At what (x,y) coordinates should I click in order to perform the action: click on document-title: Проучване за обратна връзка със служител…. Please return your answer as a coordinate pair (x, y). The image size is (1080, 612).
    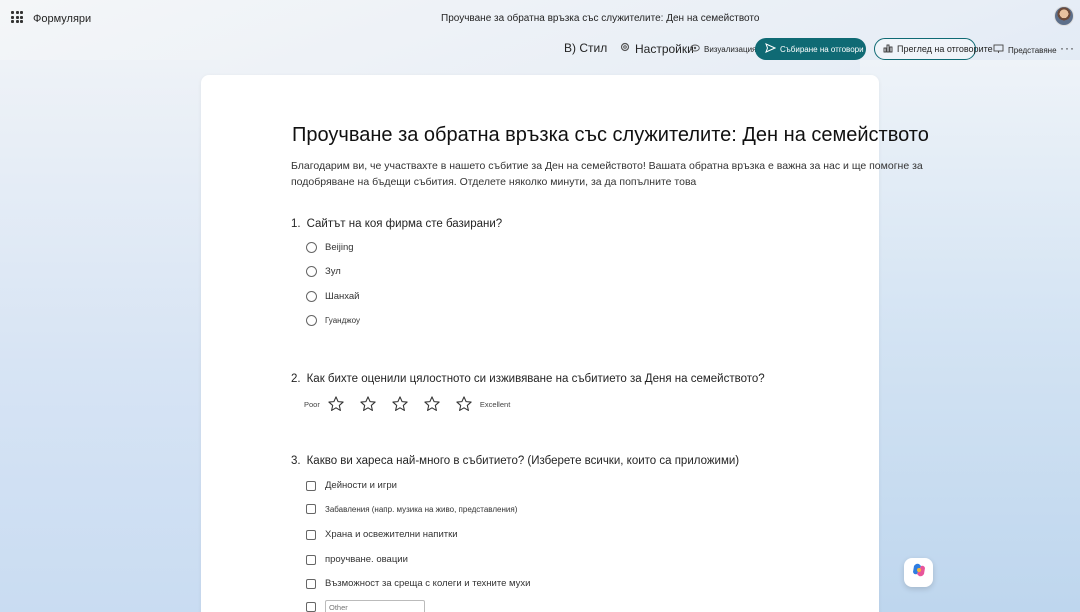
    Looking at the image, I should click on (600, 18).